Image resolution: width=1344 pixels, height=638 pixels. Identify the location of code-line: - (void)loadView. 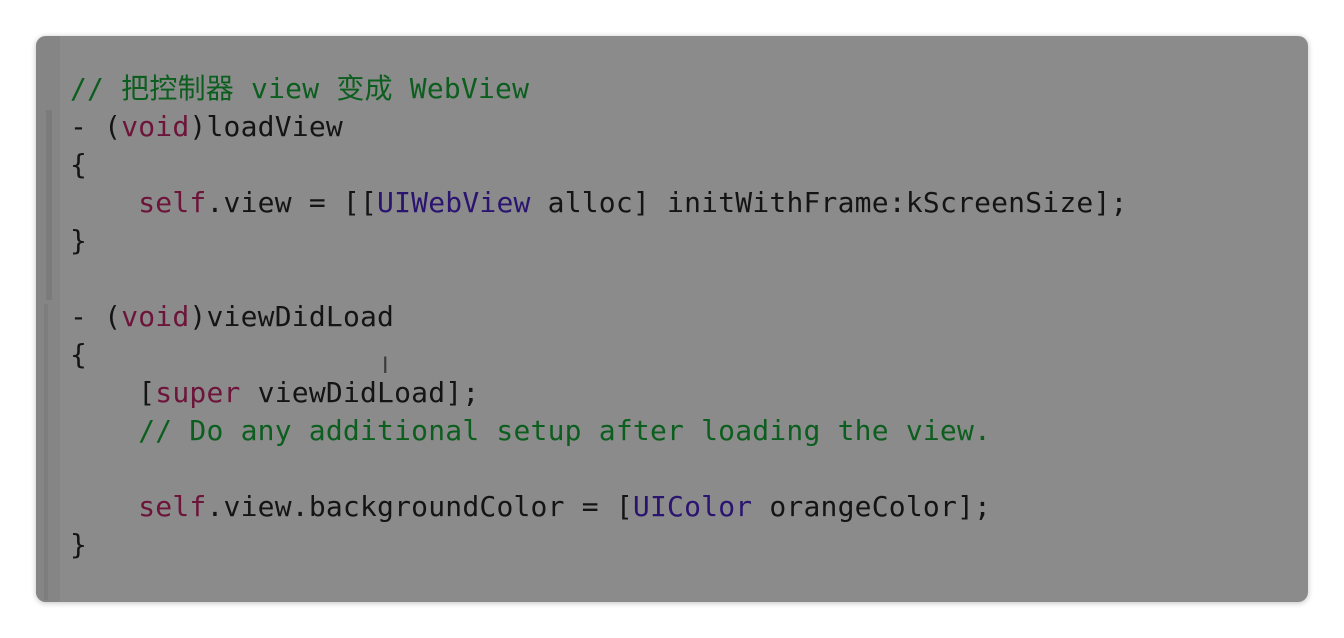
(599, 127).